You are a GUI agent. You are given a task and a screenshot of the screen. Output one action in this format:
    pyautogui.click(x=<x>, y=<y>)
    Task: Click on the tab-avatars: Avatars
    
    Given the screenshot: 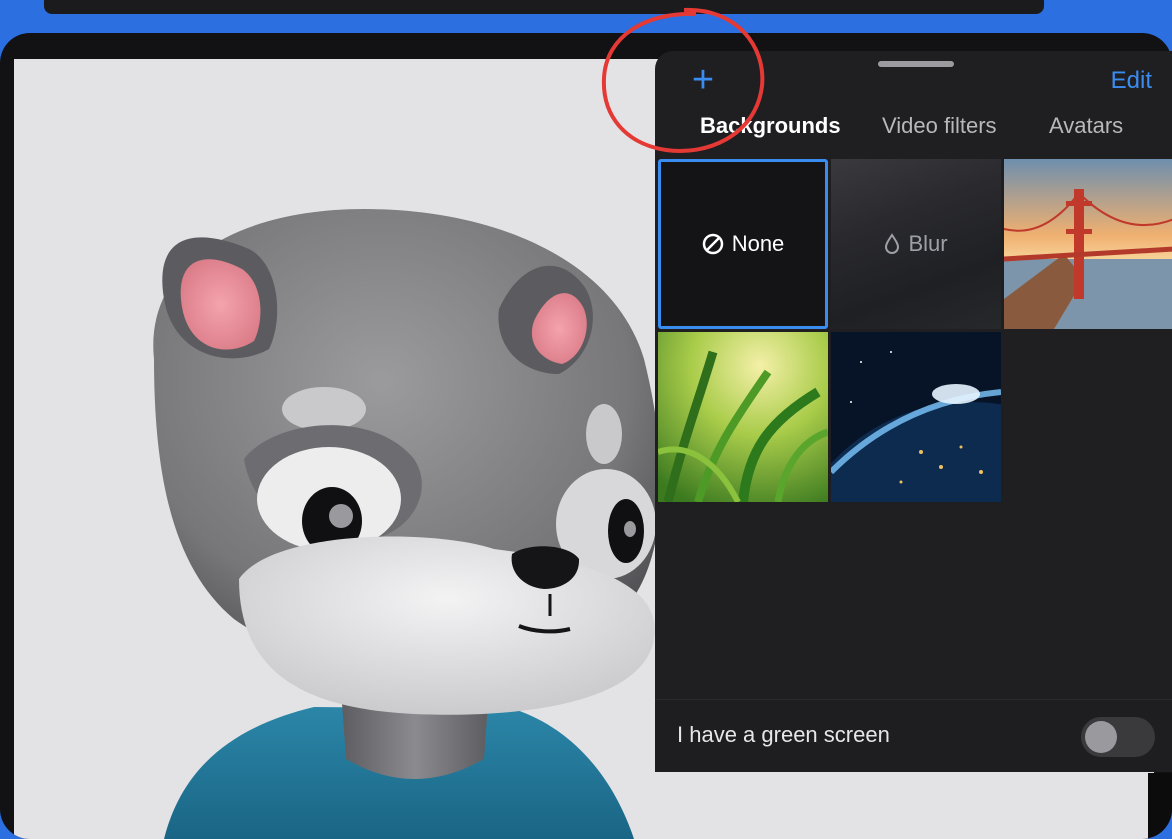 What is the action you would take?
    pyautogui.click(x=1086, y=126)
    